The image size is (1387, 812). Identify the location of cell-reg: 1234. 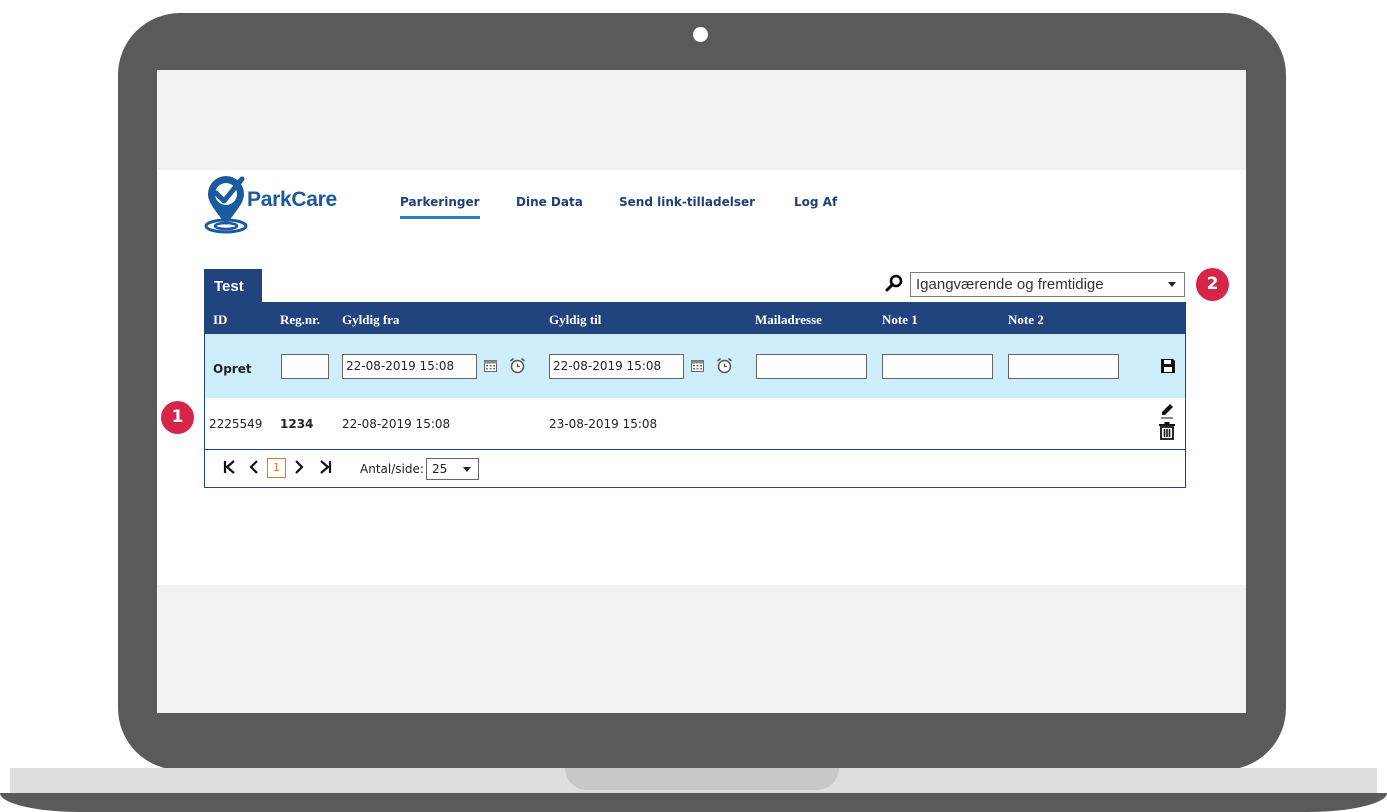
(297, 424).